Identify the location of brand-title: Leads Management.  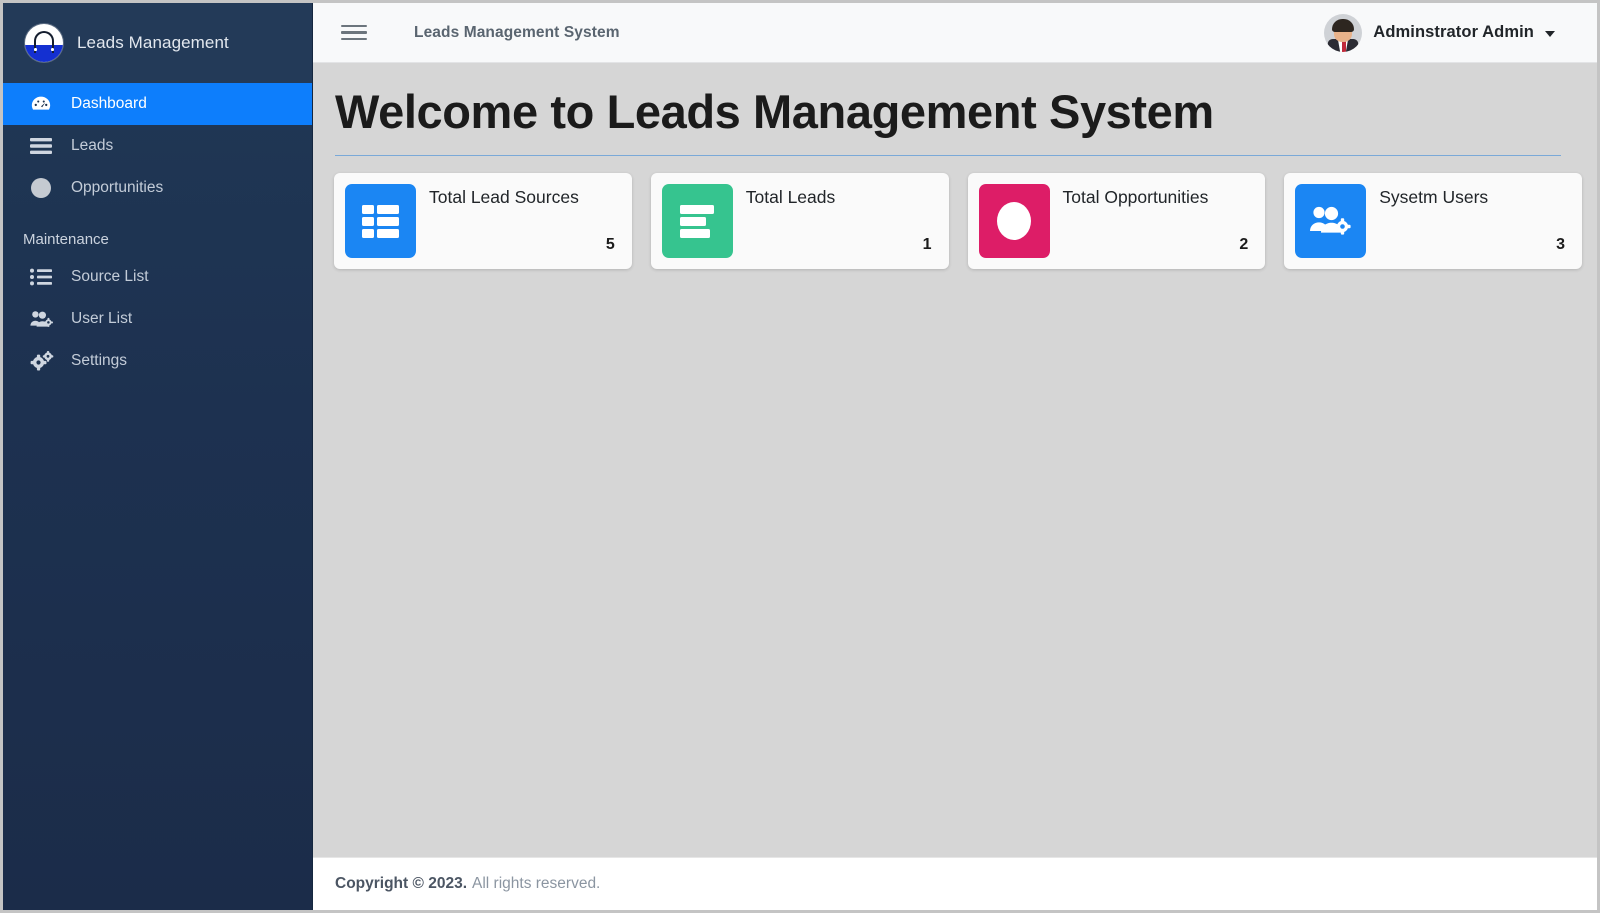
(153, 42).